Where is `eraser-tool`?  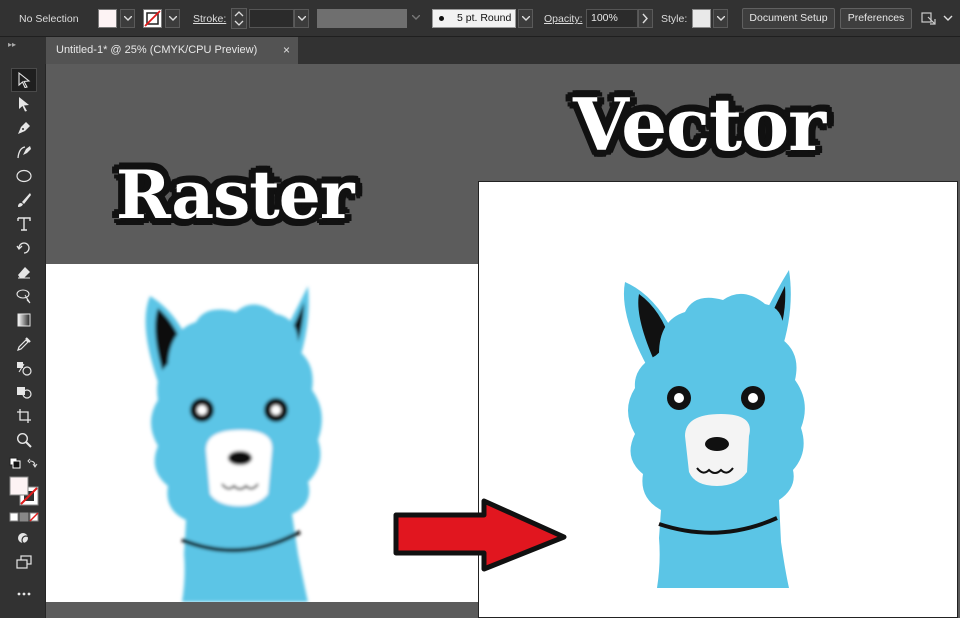
eraser-tool is located at coordinates (24, 272).